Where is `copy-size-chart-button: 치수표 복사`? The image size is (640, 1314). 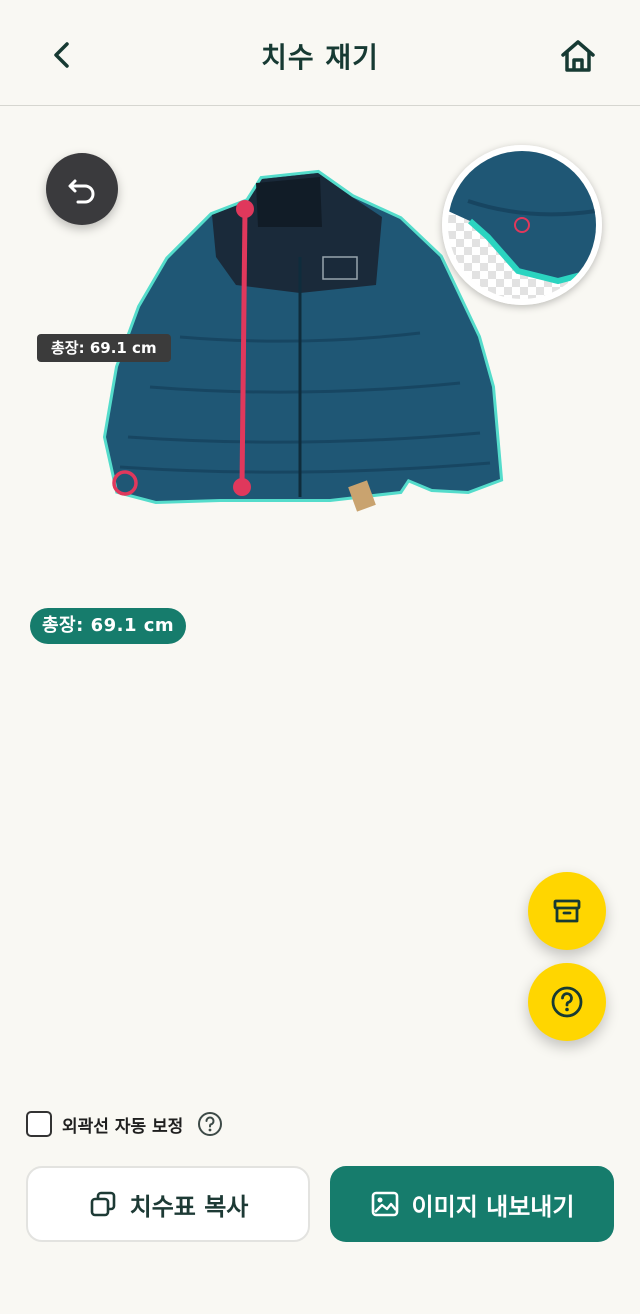 copy-size-chart-button: 치수표 복사 is located at coordinates (168, 1204).